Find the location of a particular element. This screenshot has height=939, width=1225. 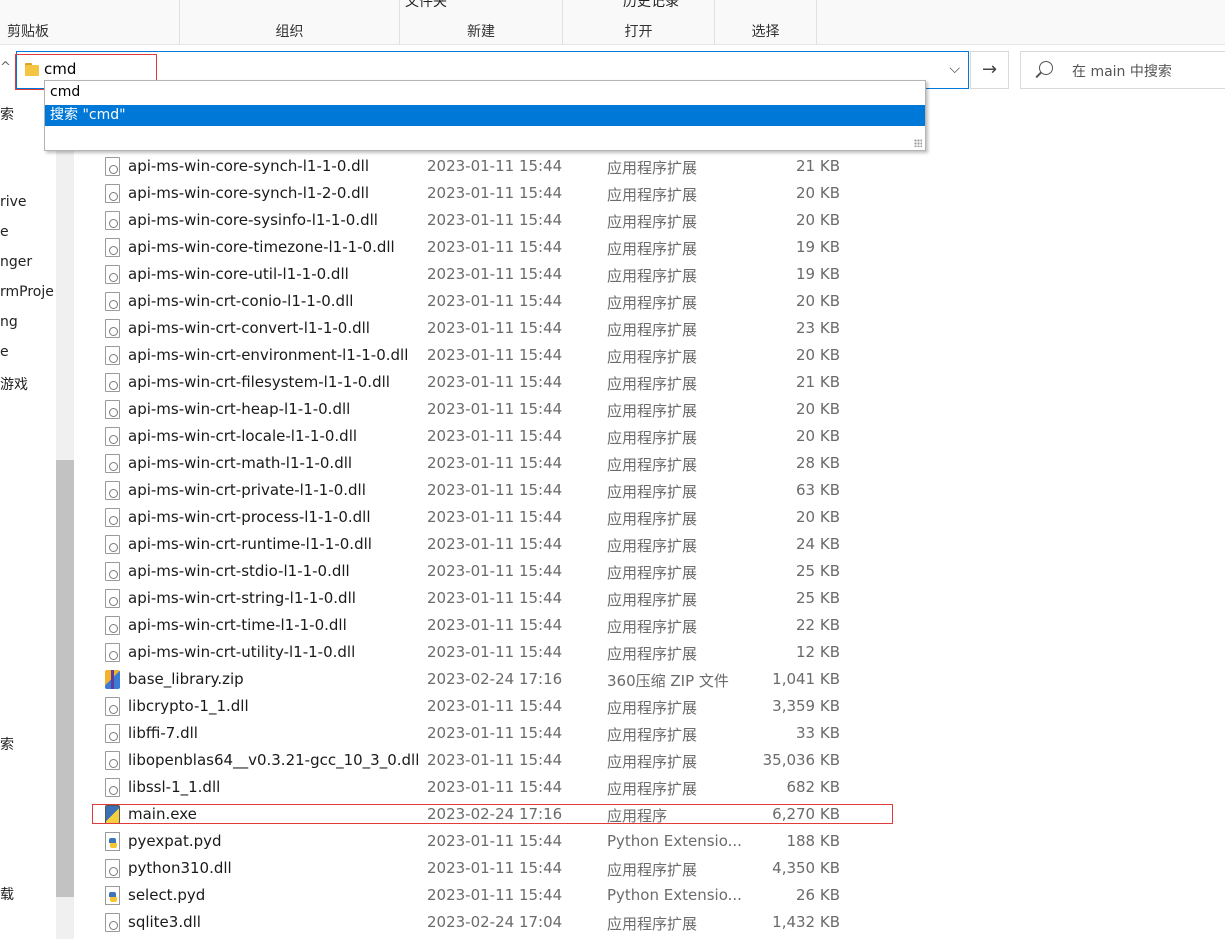

file-size: 20 KB is located at coordinates (818, 301).